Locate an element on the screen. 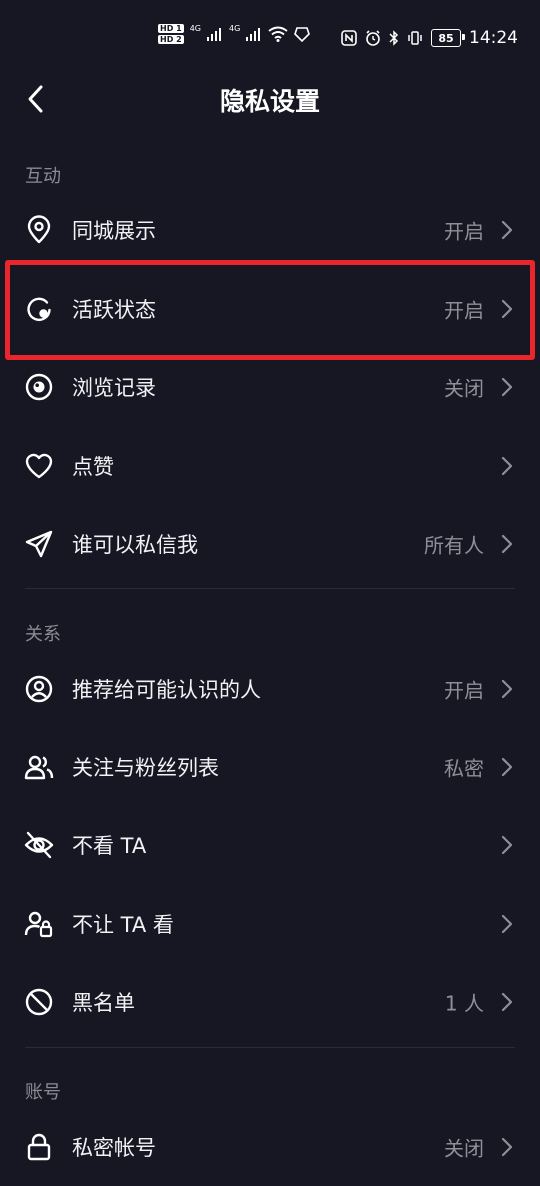 The width and height of the screenshot is (540, 1186). row-label: 同城展示 is located at coordinates (114, 231).